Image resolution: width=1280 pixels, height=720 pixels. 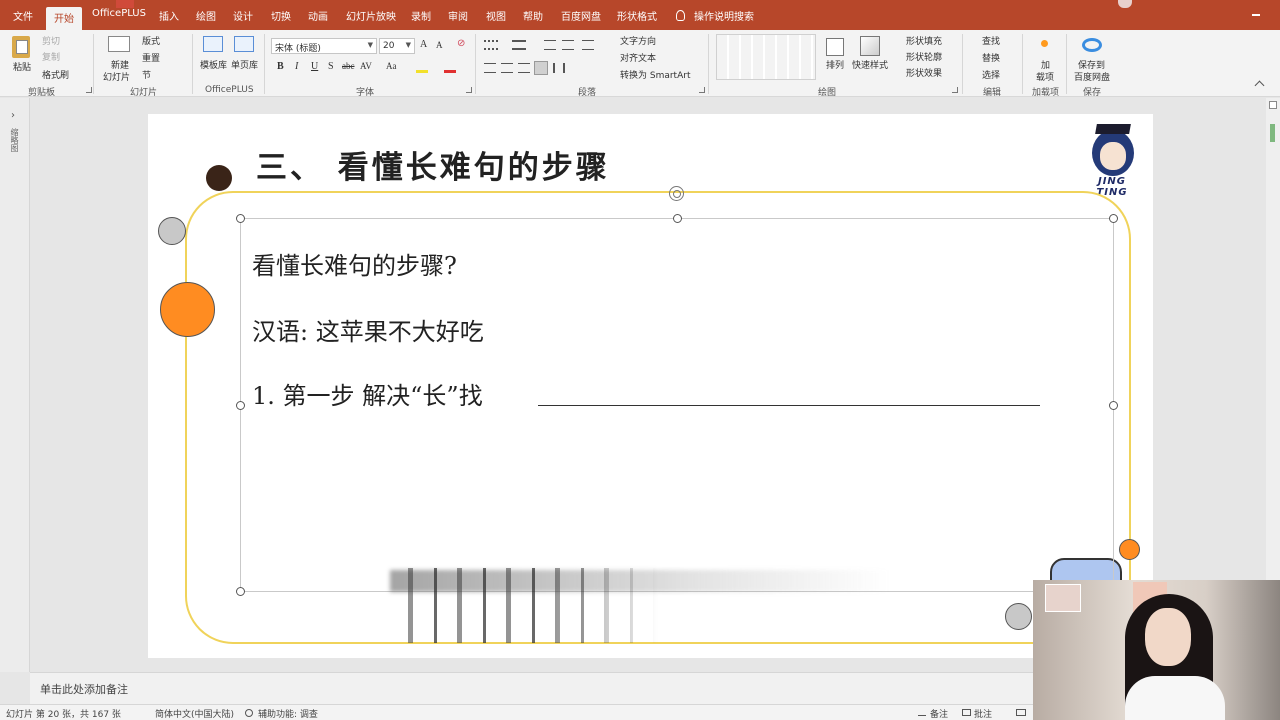 I want to click on tab-slideshow: 幻灯片放映, so click(x=371, y=15).